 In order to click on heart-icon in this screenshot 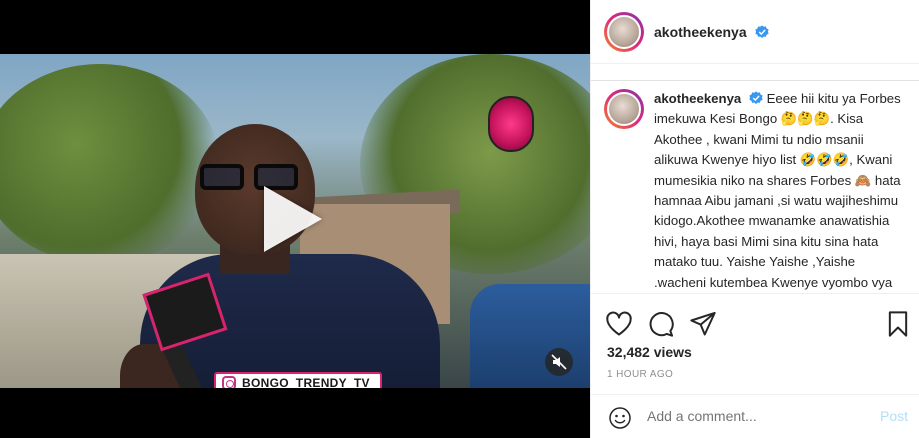, I will do `click(619, 324)`.